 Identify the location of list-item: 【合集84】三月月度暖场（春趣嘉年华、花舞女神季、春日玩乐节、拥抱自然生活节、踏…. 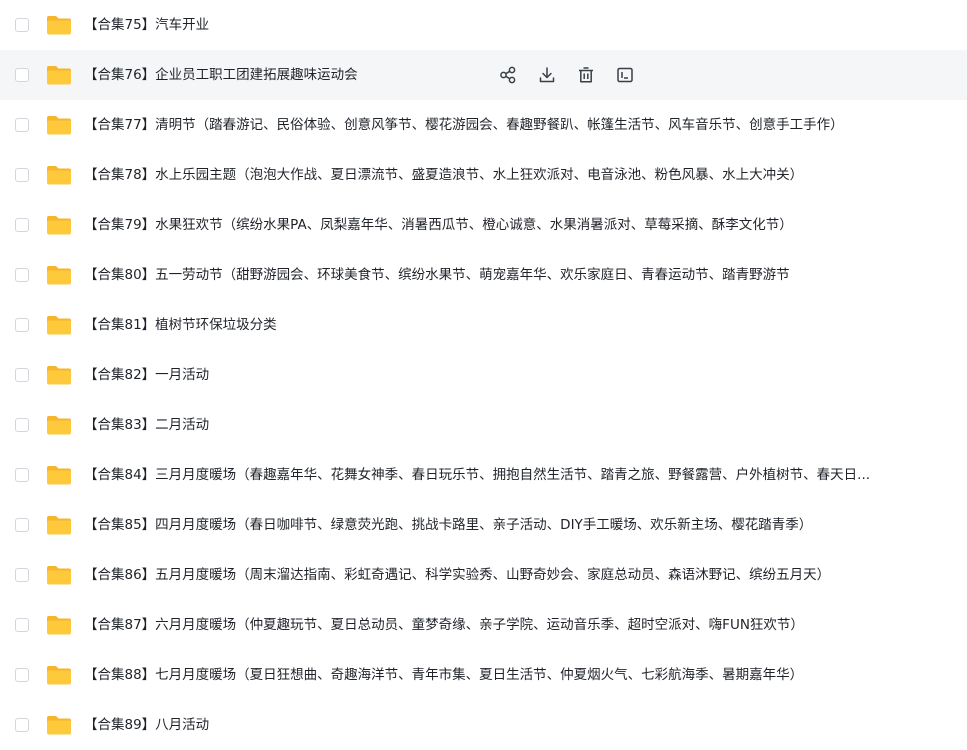
(483, 475).